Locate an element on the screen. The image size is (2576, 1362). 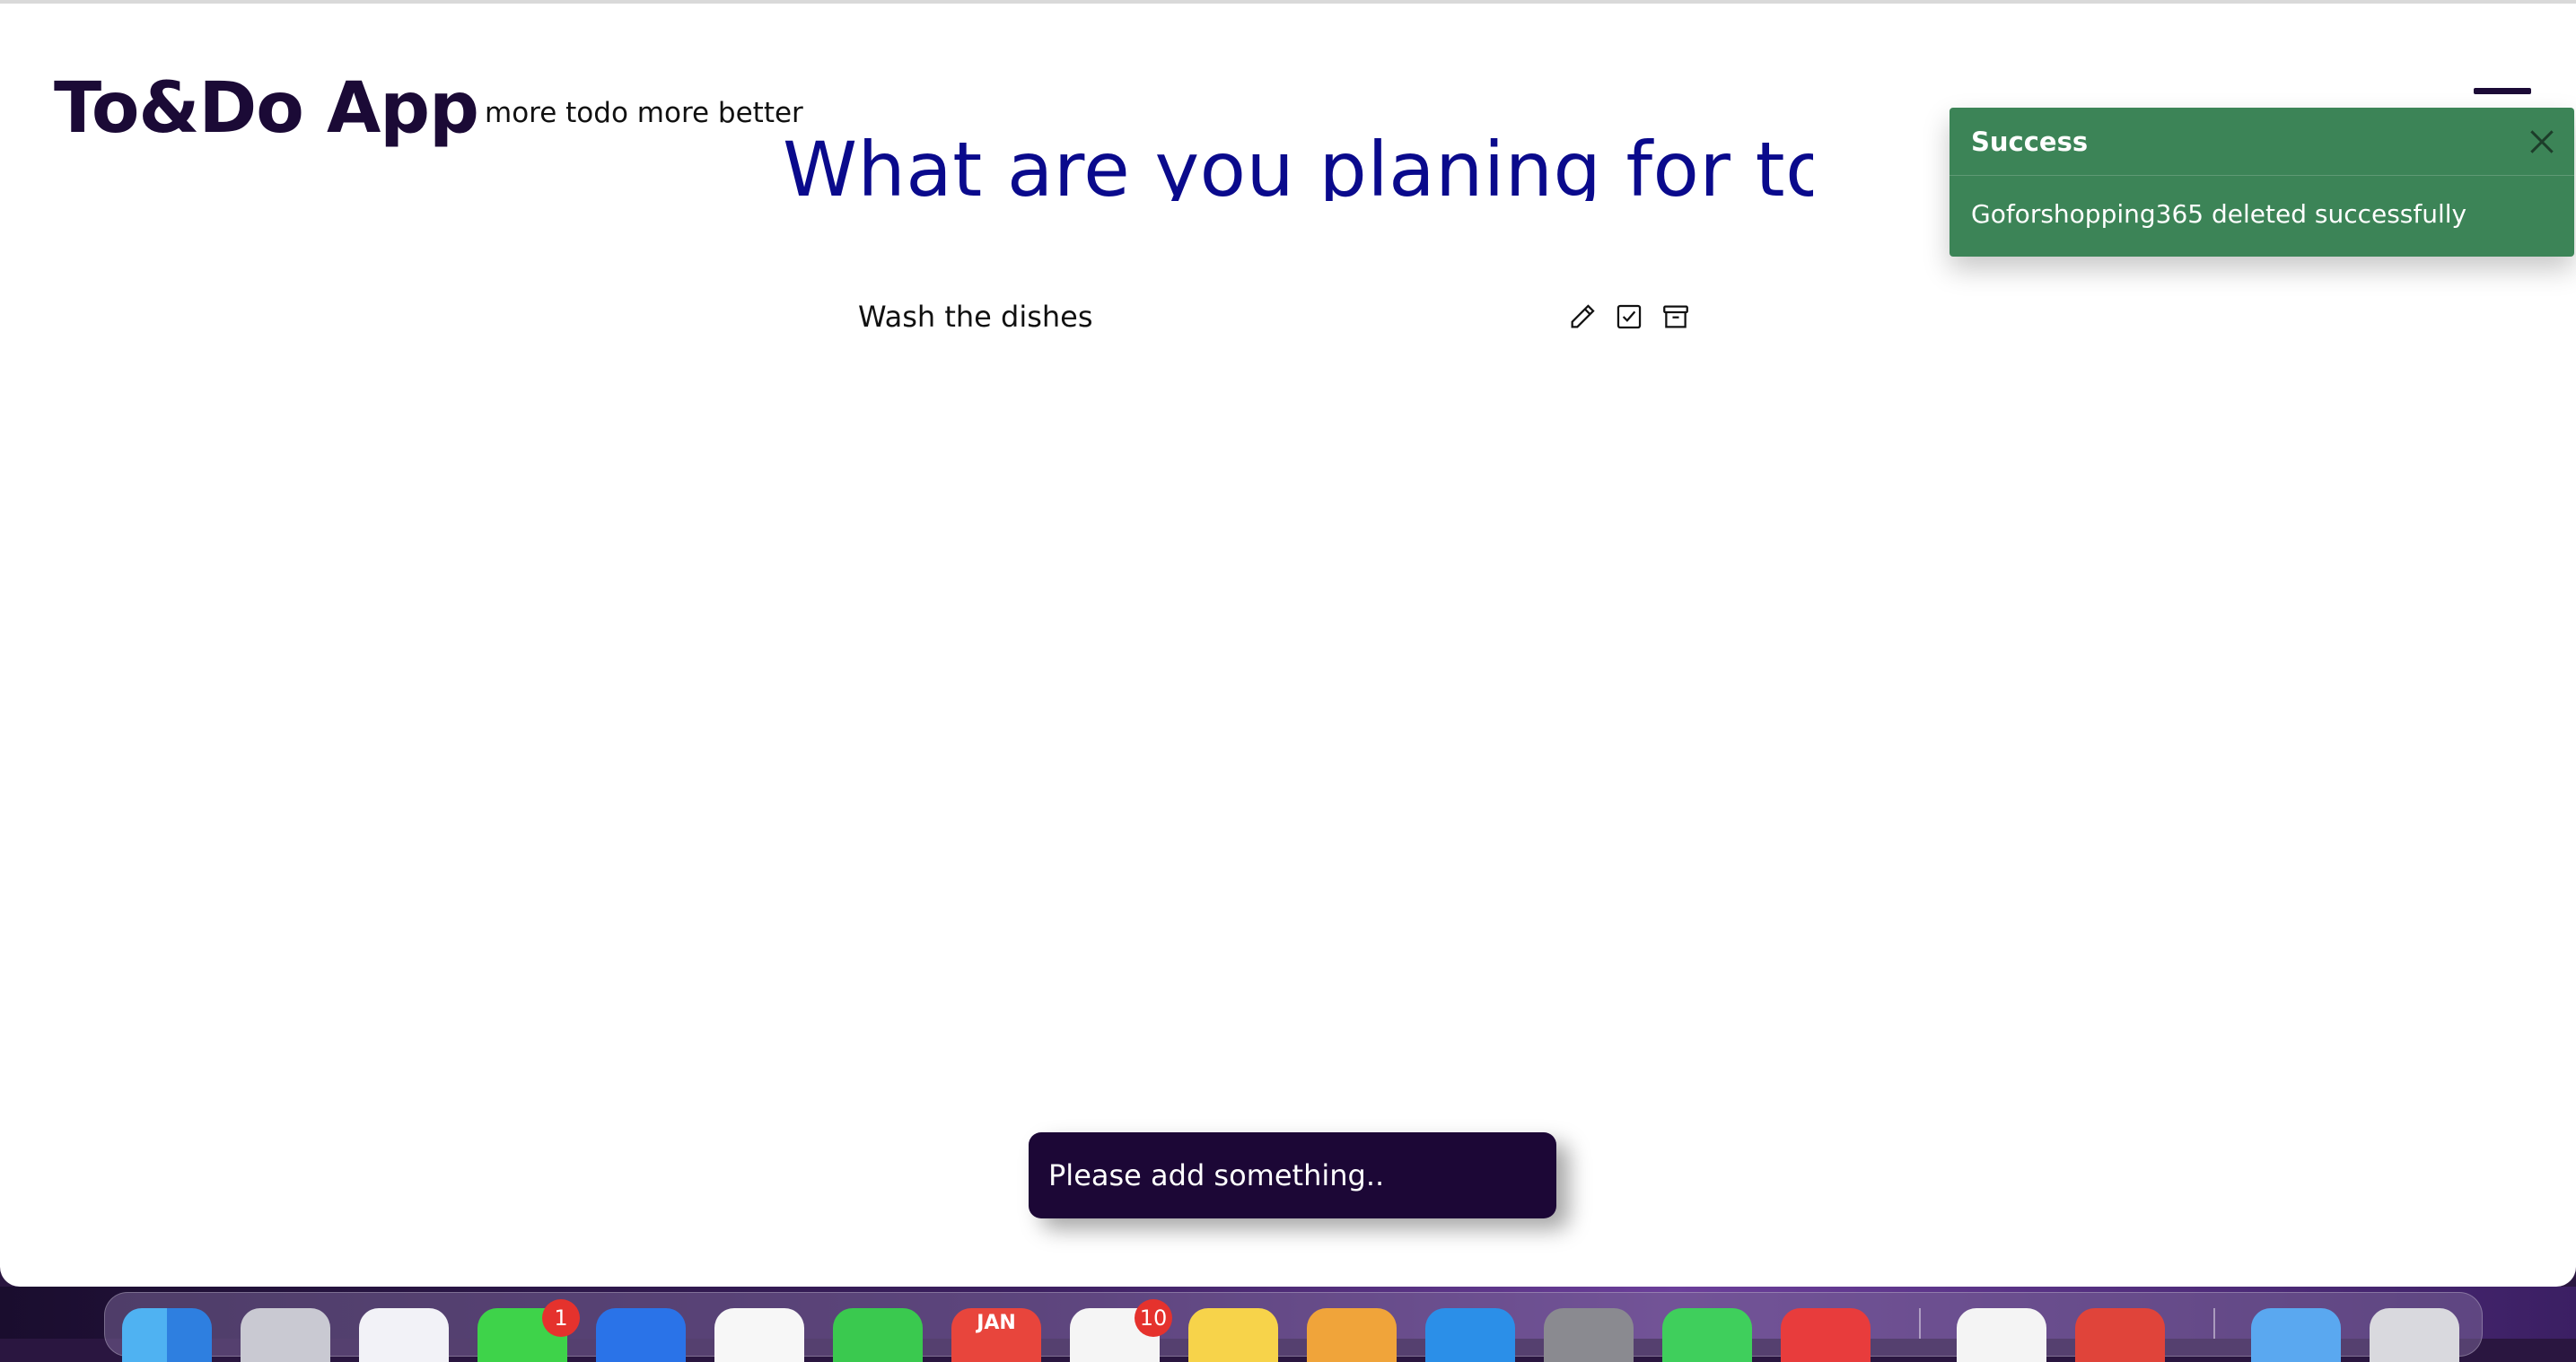
checkbox-check-icon is located at coordinates (1629, 316).